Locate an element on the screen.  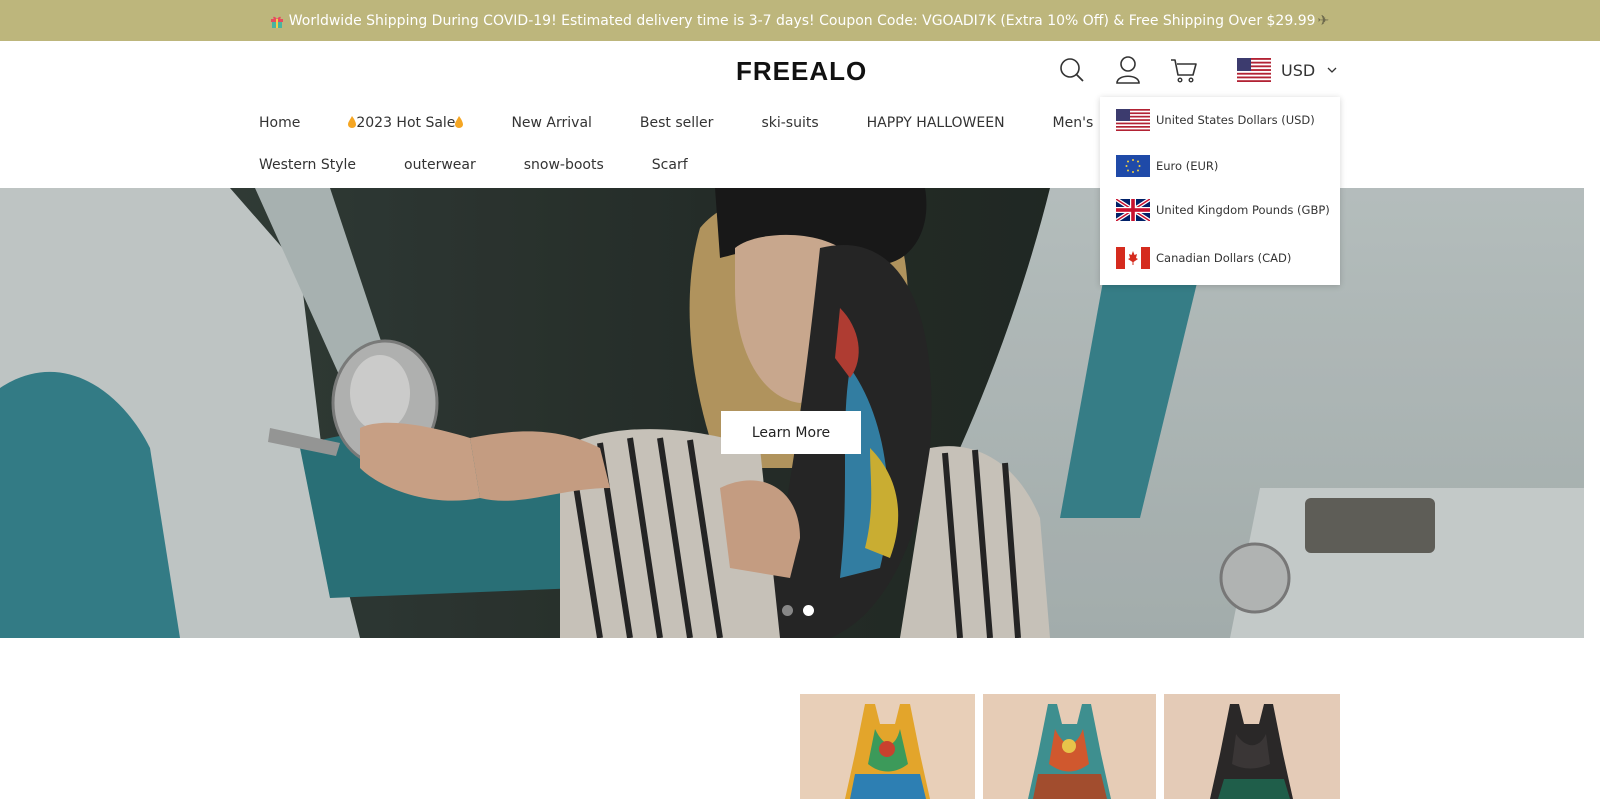
currency-option-label: United Kingdom Pounds (GBP) is located at coordinates (1243, 210).